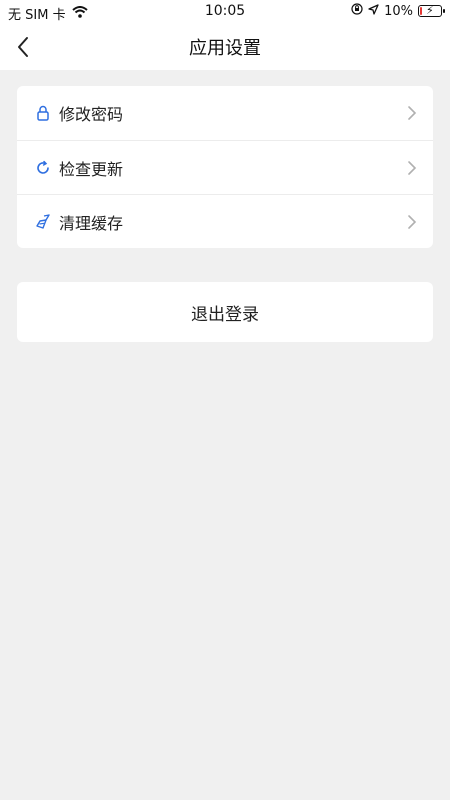 The width and height of the screenshot is (450, 800). Describe the element at coordinates (421, 11) in the screenshot. I see `battery-fill` at that location.